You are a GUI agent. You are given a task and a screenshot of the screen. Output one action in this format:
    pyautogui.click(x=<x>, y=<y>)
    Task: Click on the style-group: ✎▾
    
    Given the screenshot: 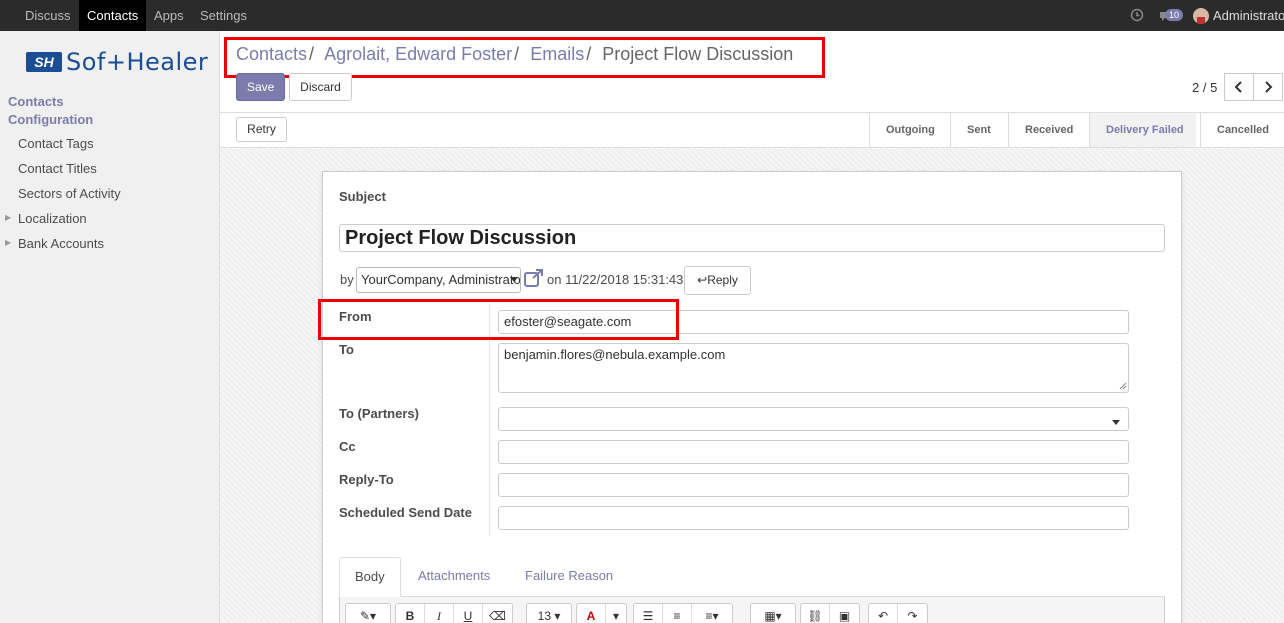 What is the action you would take?
    pyautogui.click(x=368, y=613)
    